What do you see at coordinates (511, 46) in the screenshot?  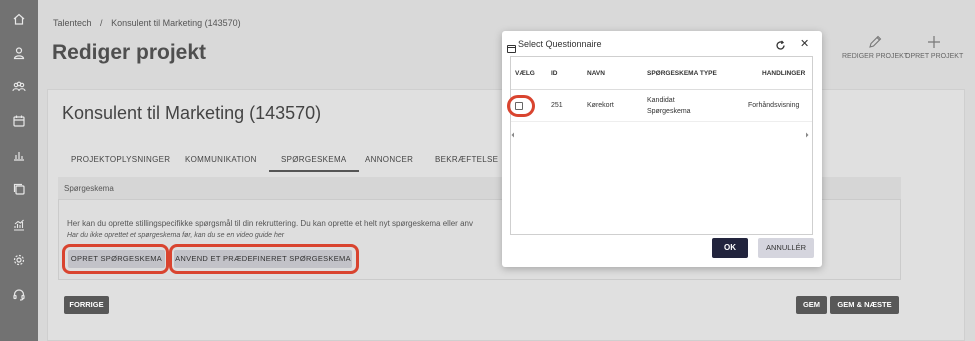 I see `window-icon` at bounding box center [511, 46].